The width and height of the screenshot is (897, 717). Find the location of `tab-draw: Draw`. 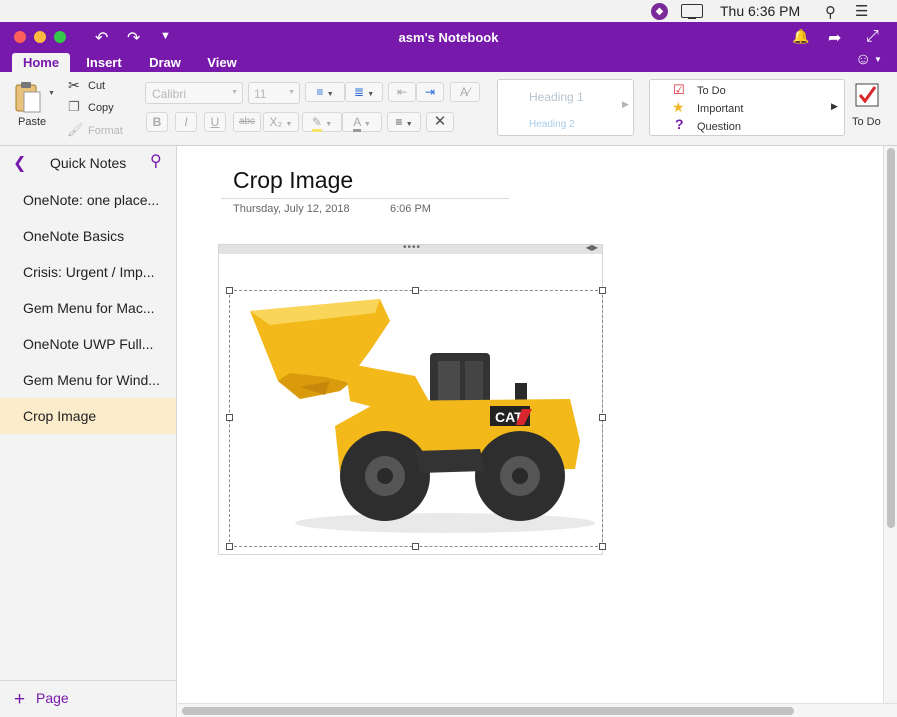

tab-draw: Draw is located at coordinates (165, 62).